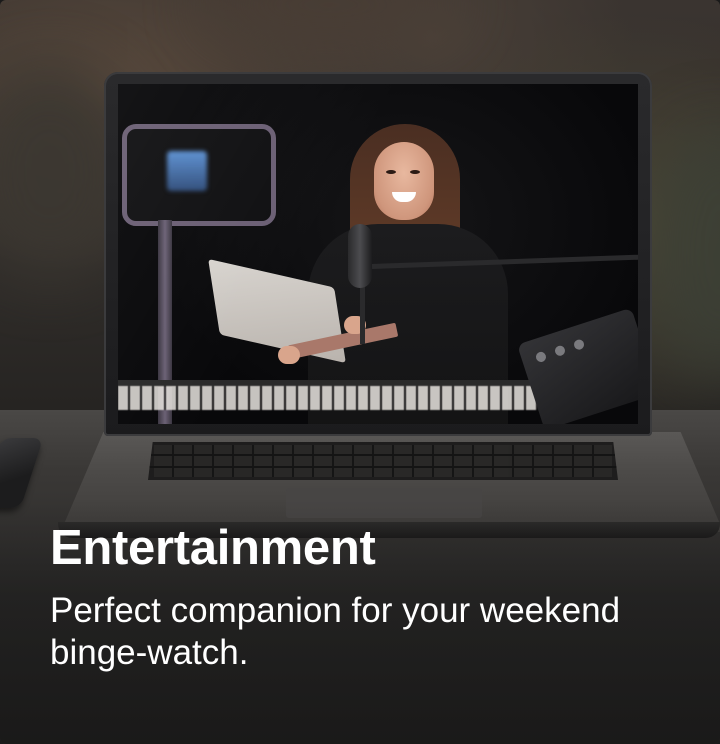 The image size is (720, 744). What do you see at coordinates (289, 355) in the screenshot?
I see `presenter-hand` at bounding box center [289, 355].